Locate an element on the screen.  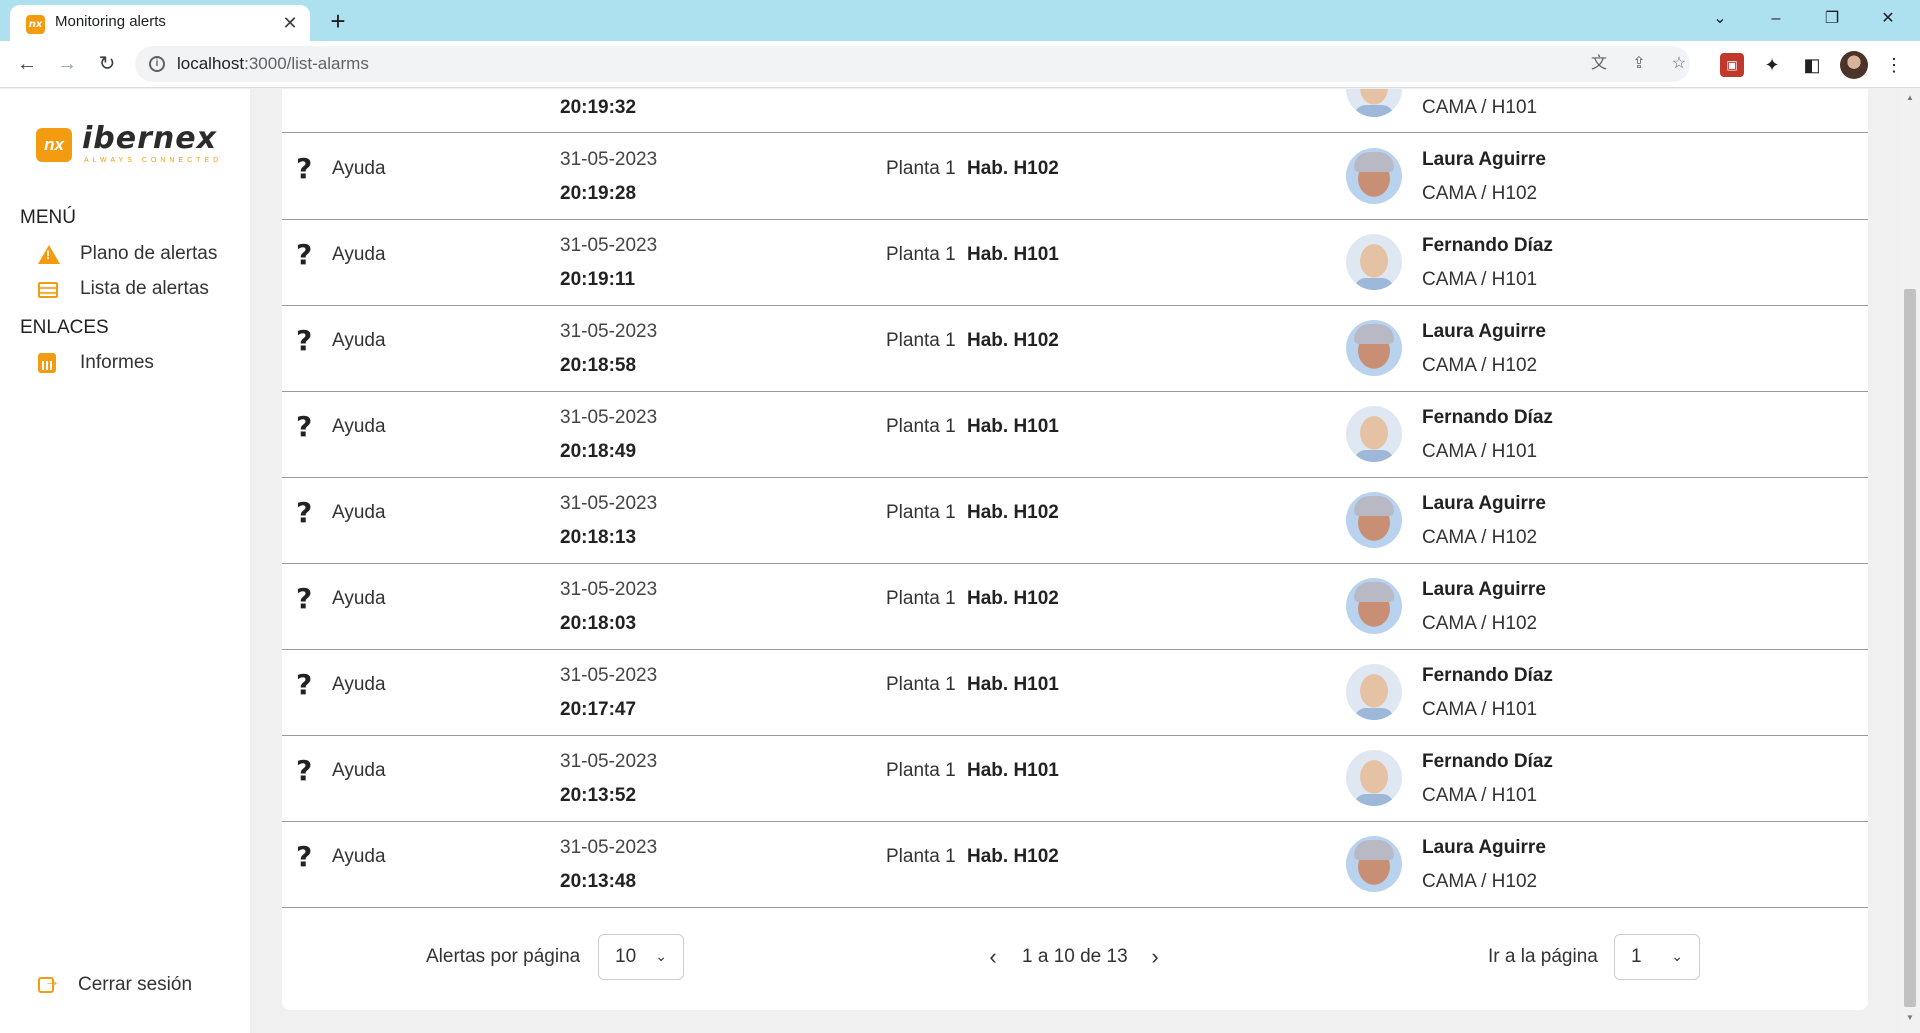
previous-page-button: ‹ is located at coordinates (993, 957).